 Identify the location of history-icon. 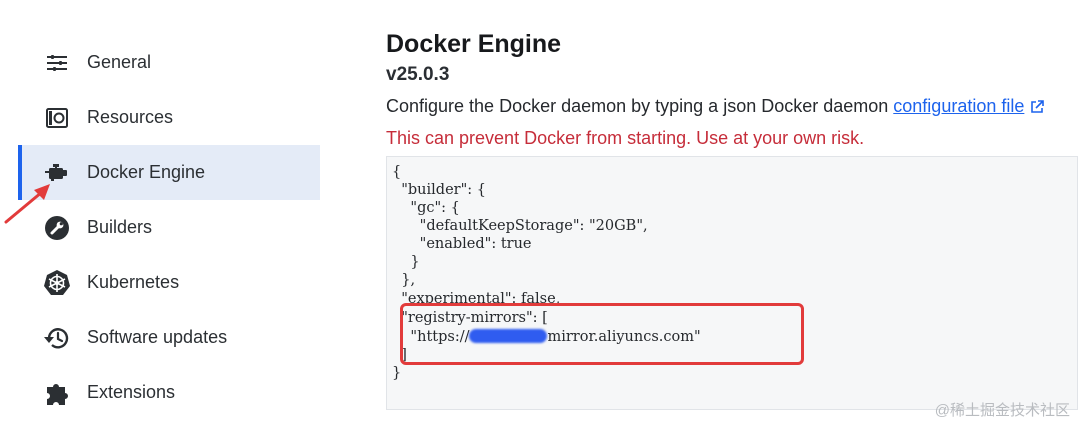
(57, 338).